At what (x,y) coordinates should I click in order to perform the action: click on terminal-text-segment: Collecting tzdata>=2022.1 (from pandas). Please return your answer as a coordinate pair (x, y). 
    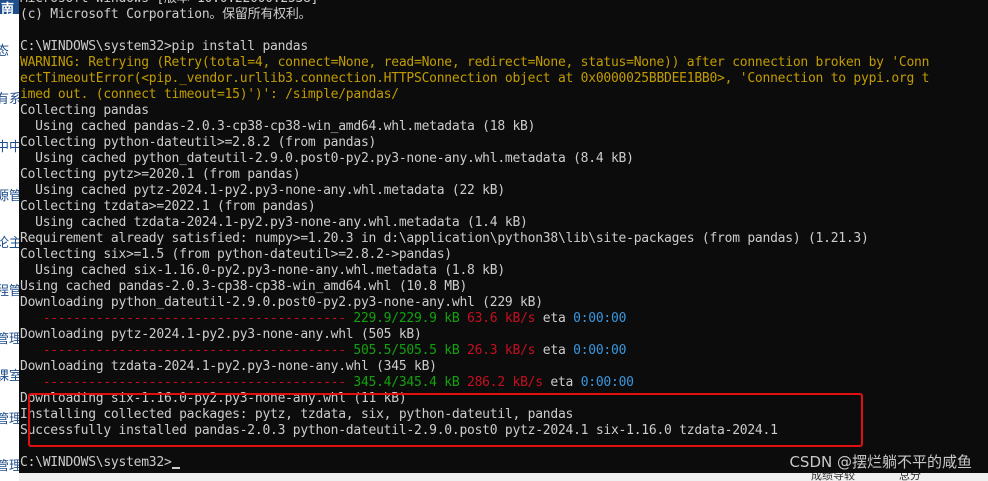
    Looking at the image, I should click on (168, 206).